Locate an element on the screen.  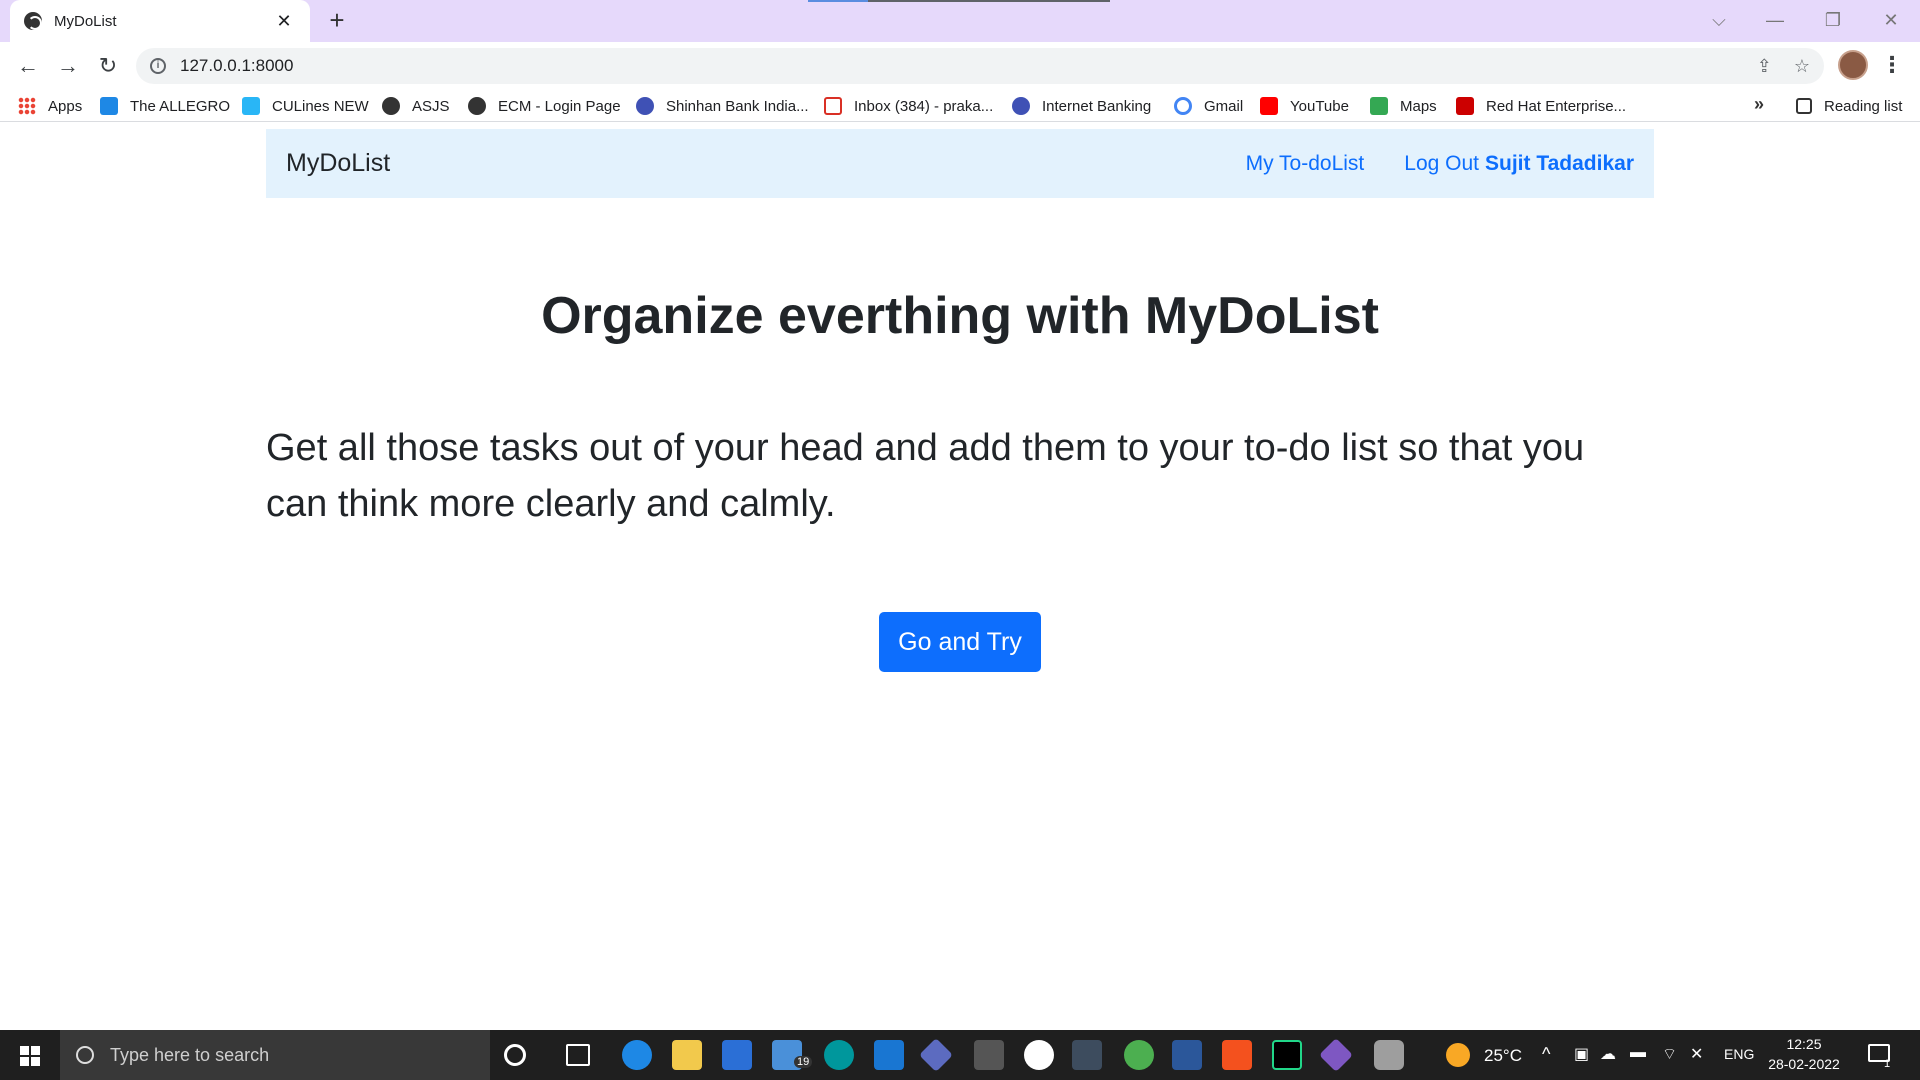
bookmark-internet-banking: Internet Banking is located at coordinates (1081, 106).